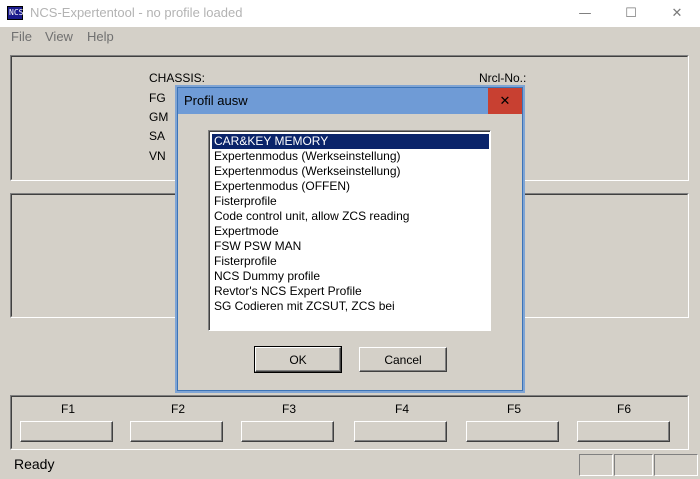  What do you see at coordinates (402, 409) in the screenshot?
I see `f4-label: F4` at bounding box center [402, 409].